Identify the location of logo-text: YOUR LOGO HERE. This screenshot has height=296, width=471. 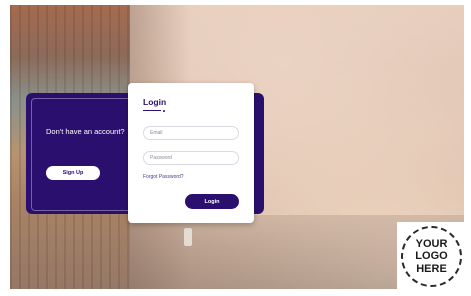
(431, 256).